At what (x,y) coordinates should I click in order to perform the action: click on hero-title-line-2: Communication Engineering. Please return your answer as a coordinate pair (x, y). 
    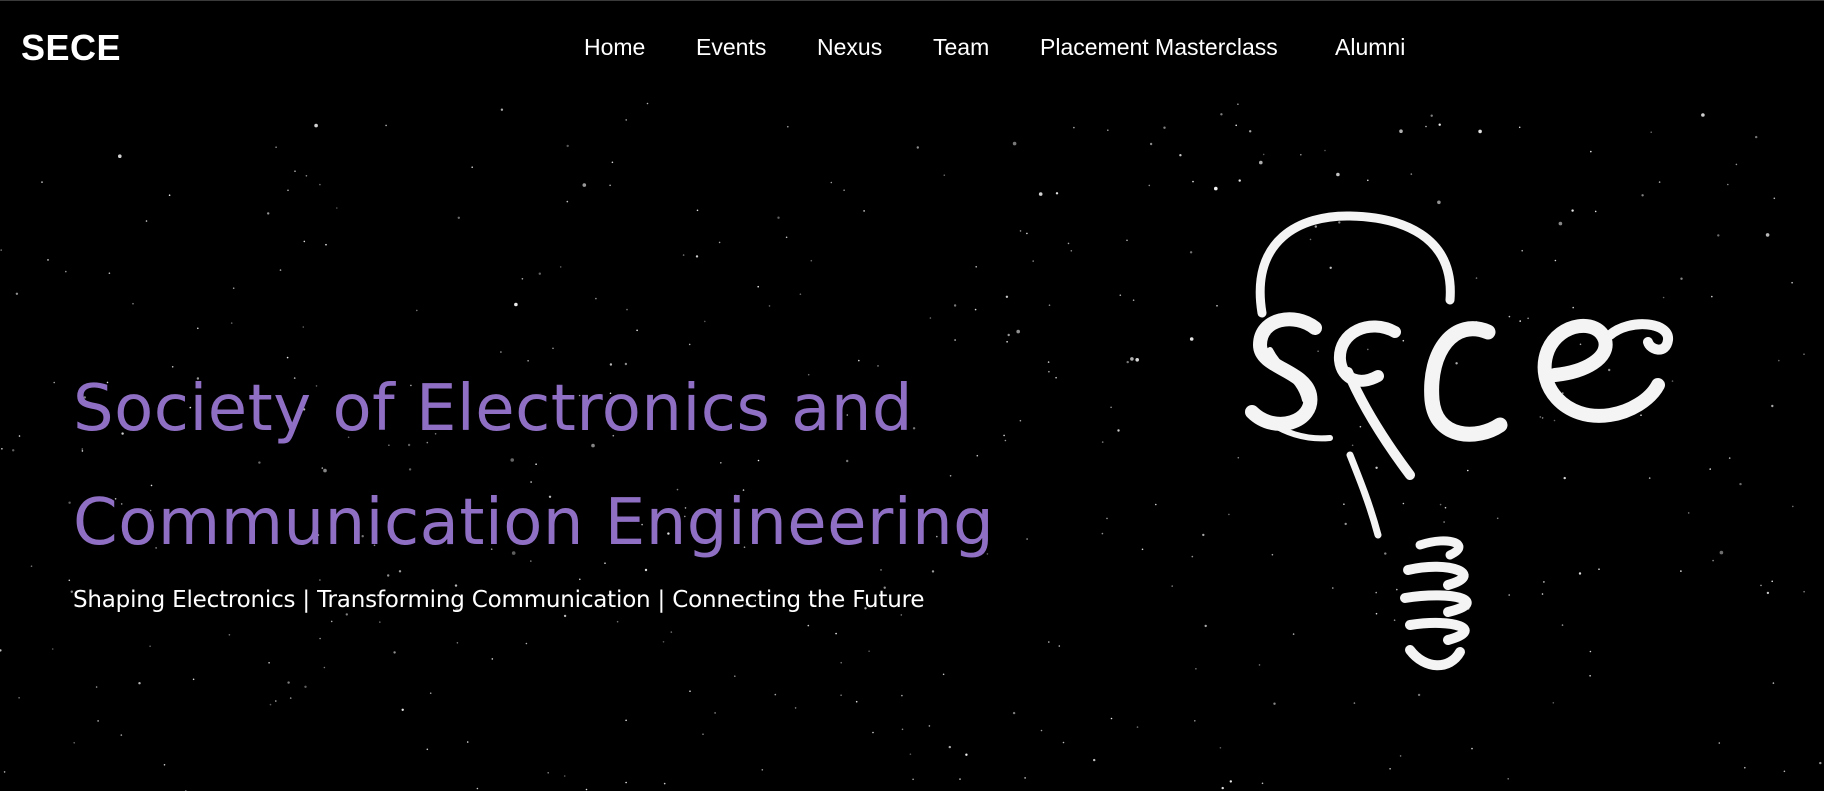
    Looking at the image, I should click on (534, 523).